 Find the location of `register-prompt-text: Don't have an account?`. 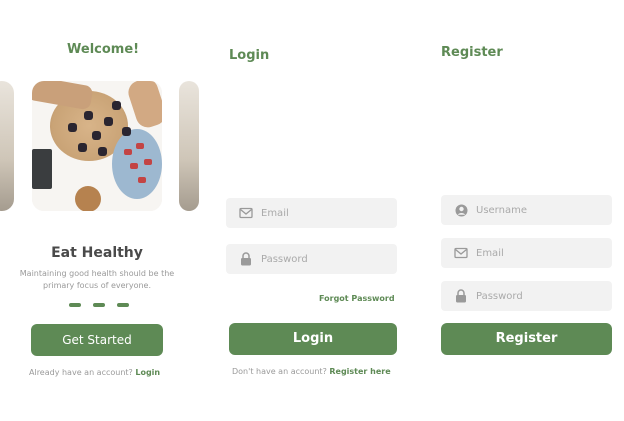

register-prompt-text: Don't have an account? is located at coordinates (279, 371).